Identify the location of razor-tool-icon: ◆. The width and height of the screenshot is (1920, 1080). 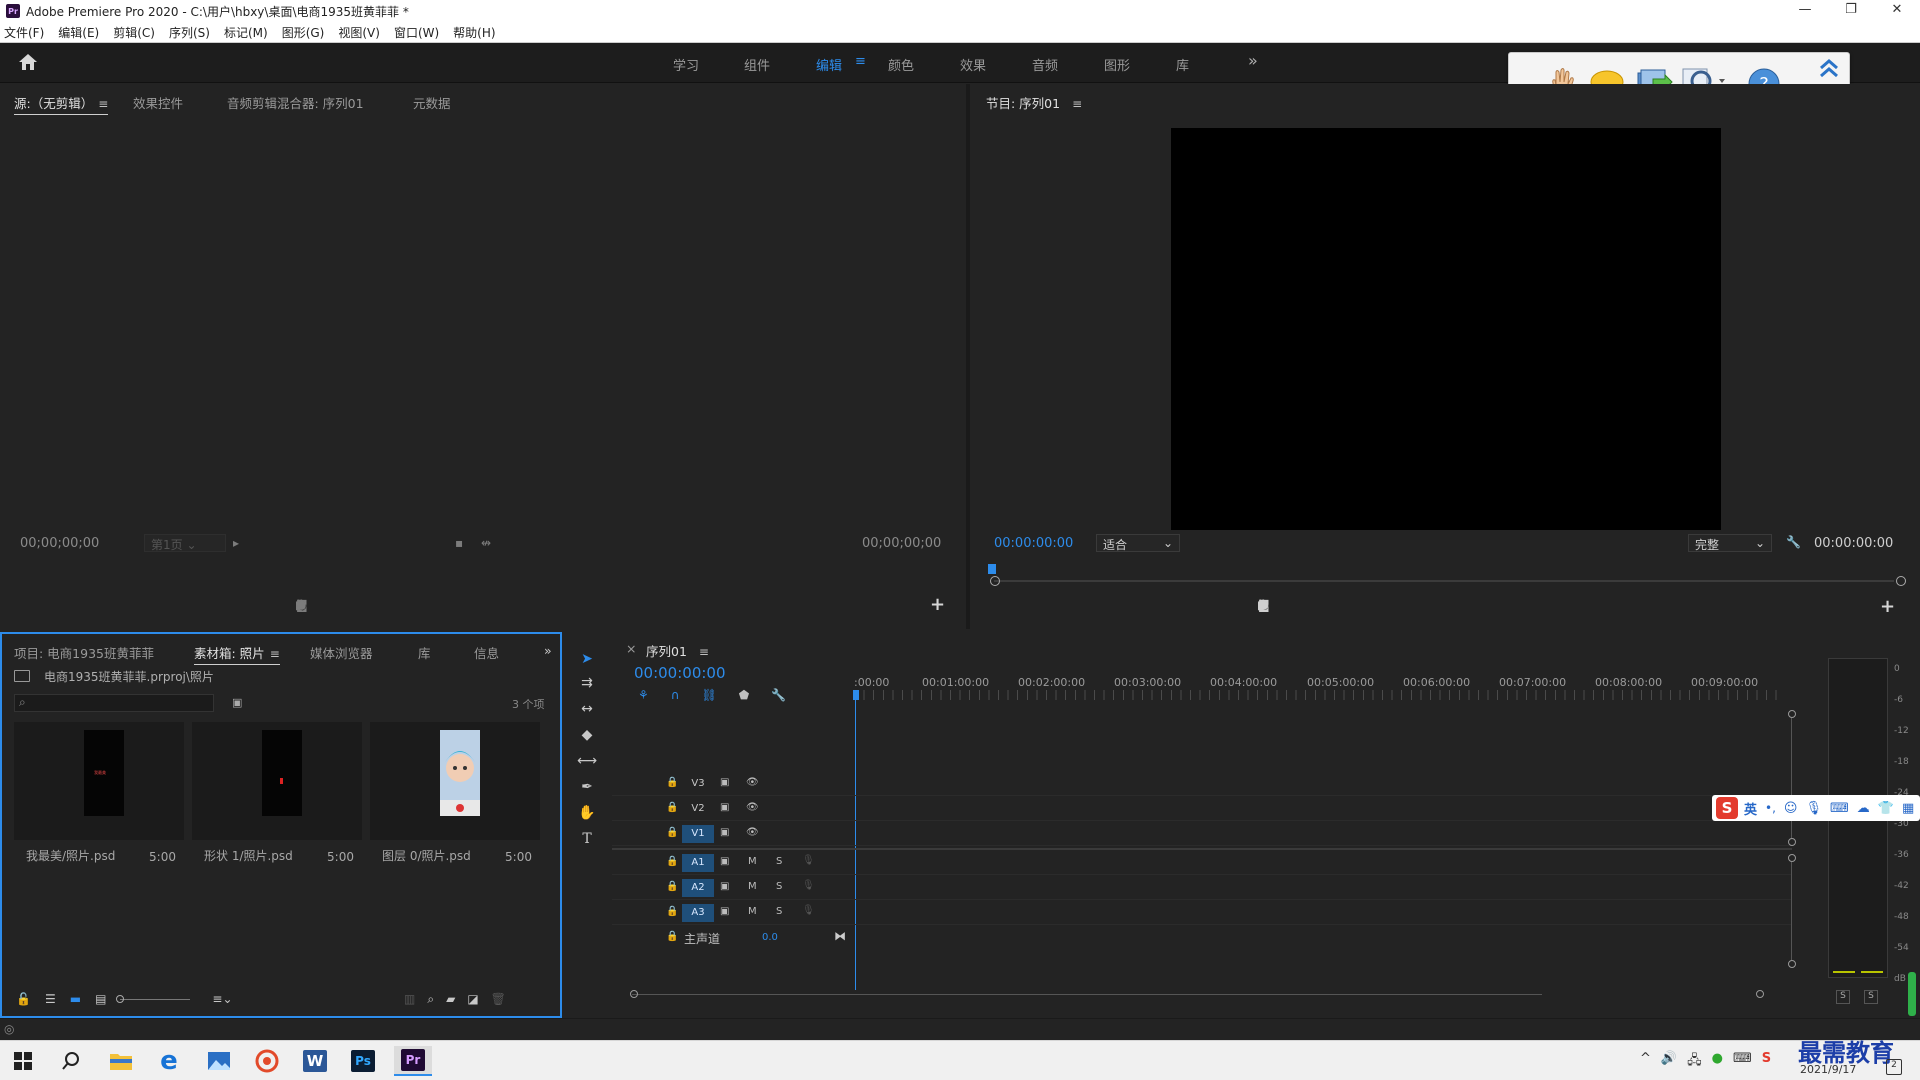
(587, 735).